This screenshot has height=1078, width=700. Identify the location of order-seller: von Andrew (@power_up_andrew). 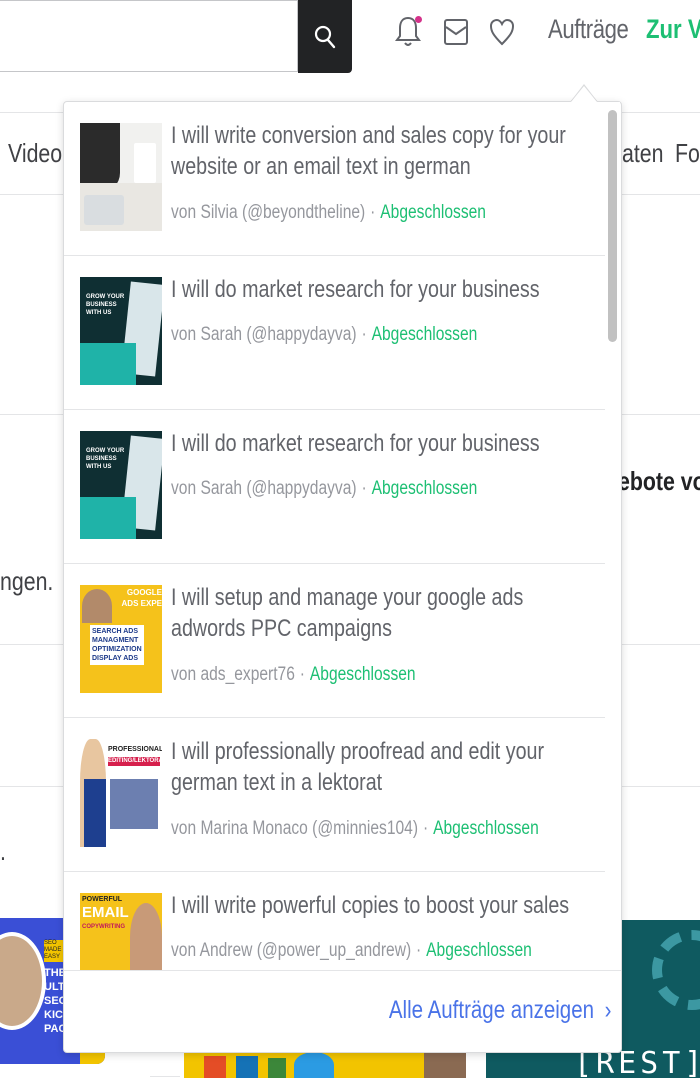
(291, 950).